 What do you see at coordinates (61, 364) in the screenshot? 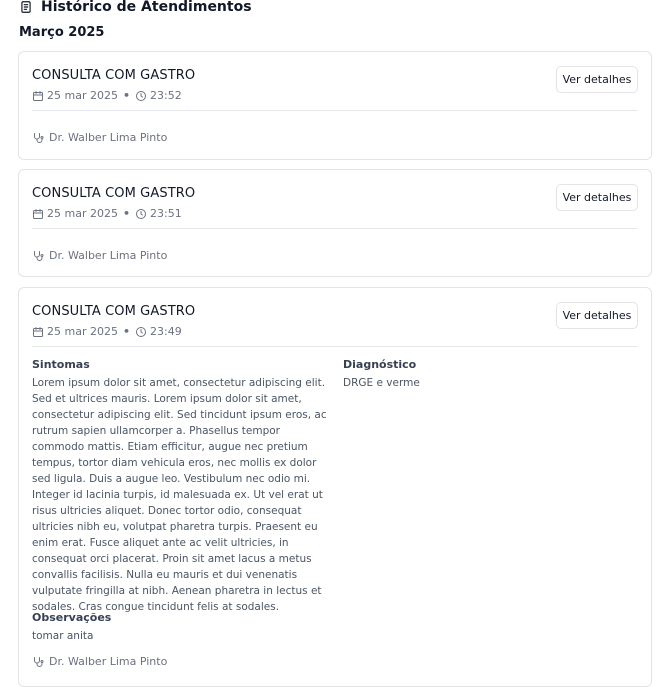
I see `symptoms-label: Sintomas` at bounding box center [61, 364].